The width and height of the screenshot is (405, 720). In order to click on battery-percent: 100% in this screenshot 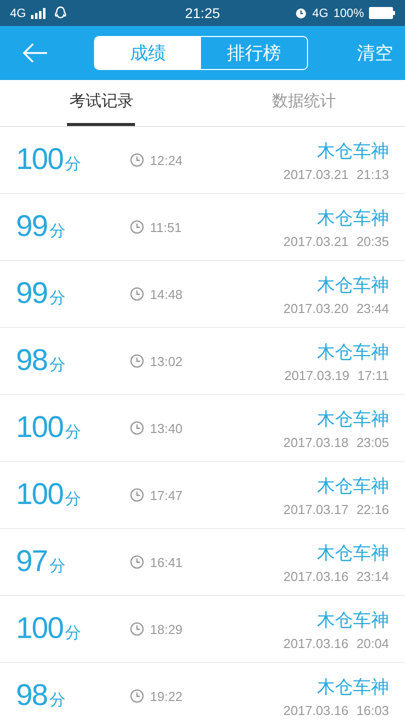, I will do `click(348, 13)`.